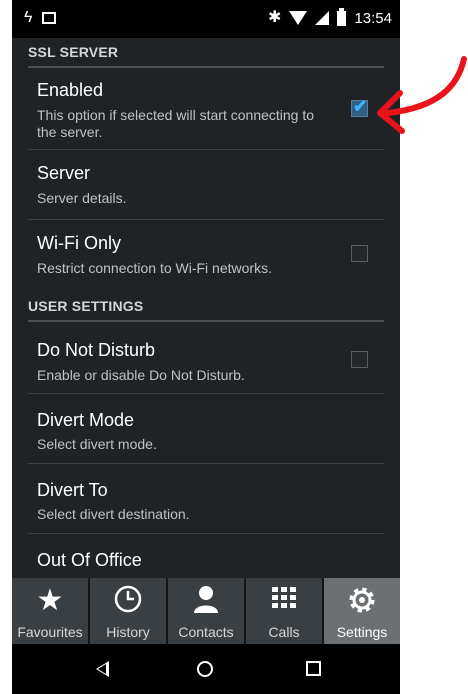 The image size is (468, 694). What do you see at coordinates (89, 560) in the screenshot?
I see `setting-title: Out Of Office` at bounding box center [89, 560].